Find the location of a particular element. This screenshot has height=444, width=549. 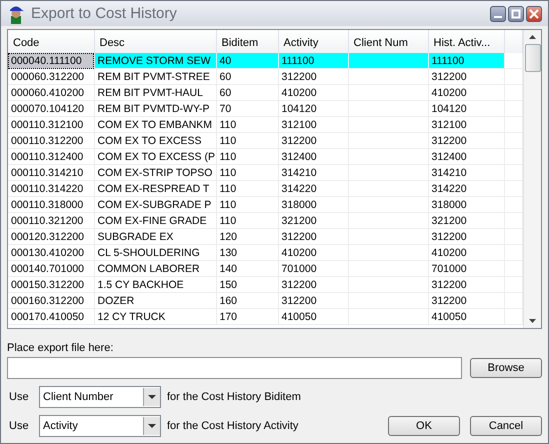

table-cell: 60 is located at coordinates (247, 92).